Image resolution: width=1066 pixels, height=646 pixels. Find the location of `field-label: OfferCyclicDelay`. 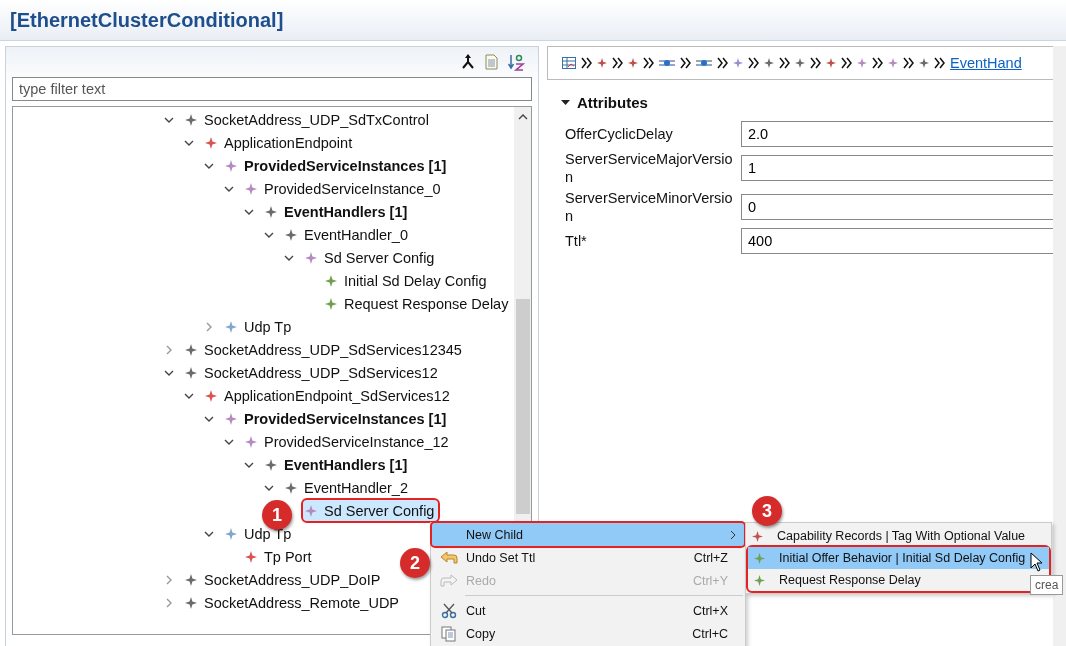

field-label: OfferCyclicDelay is located at coordinates (619, 134).